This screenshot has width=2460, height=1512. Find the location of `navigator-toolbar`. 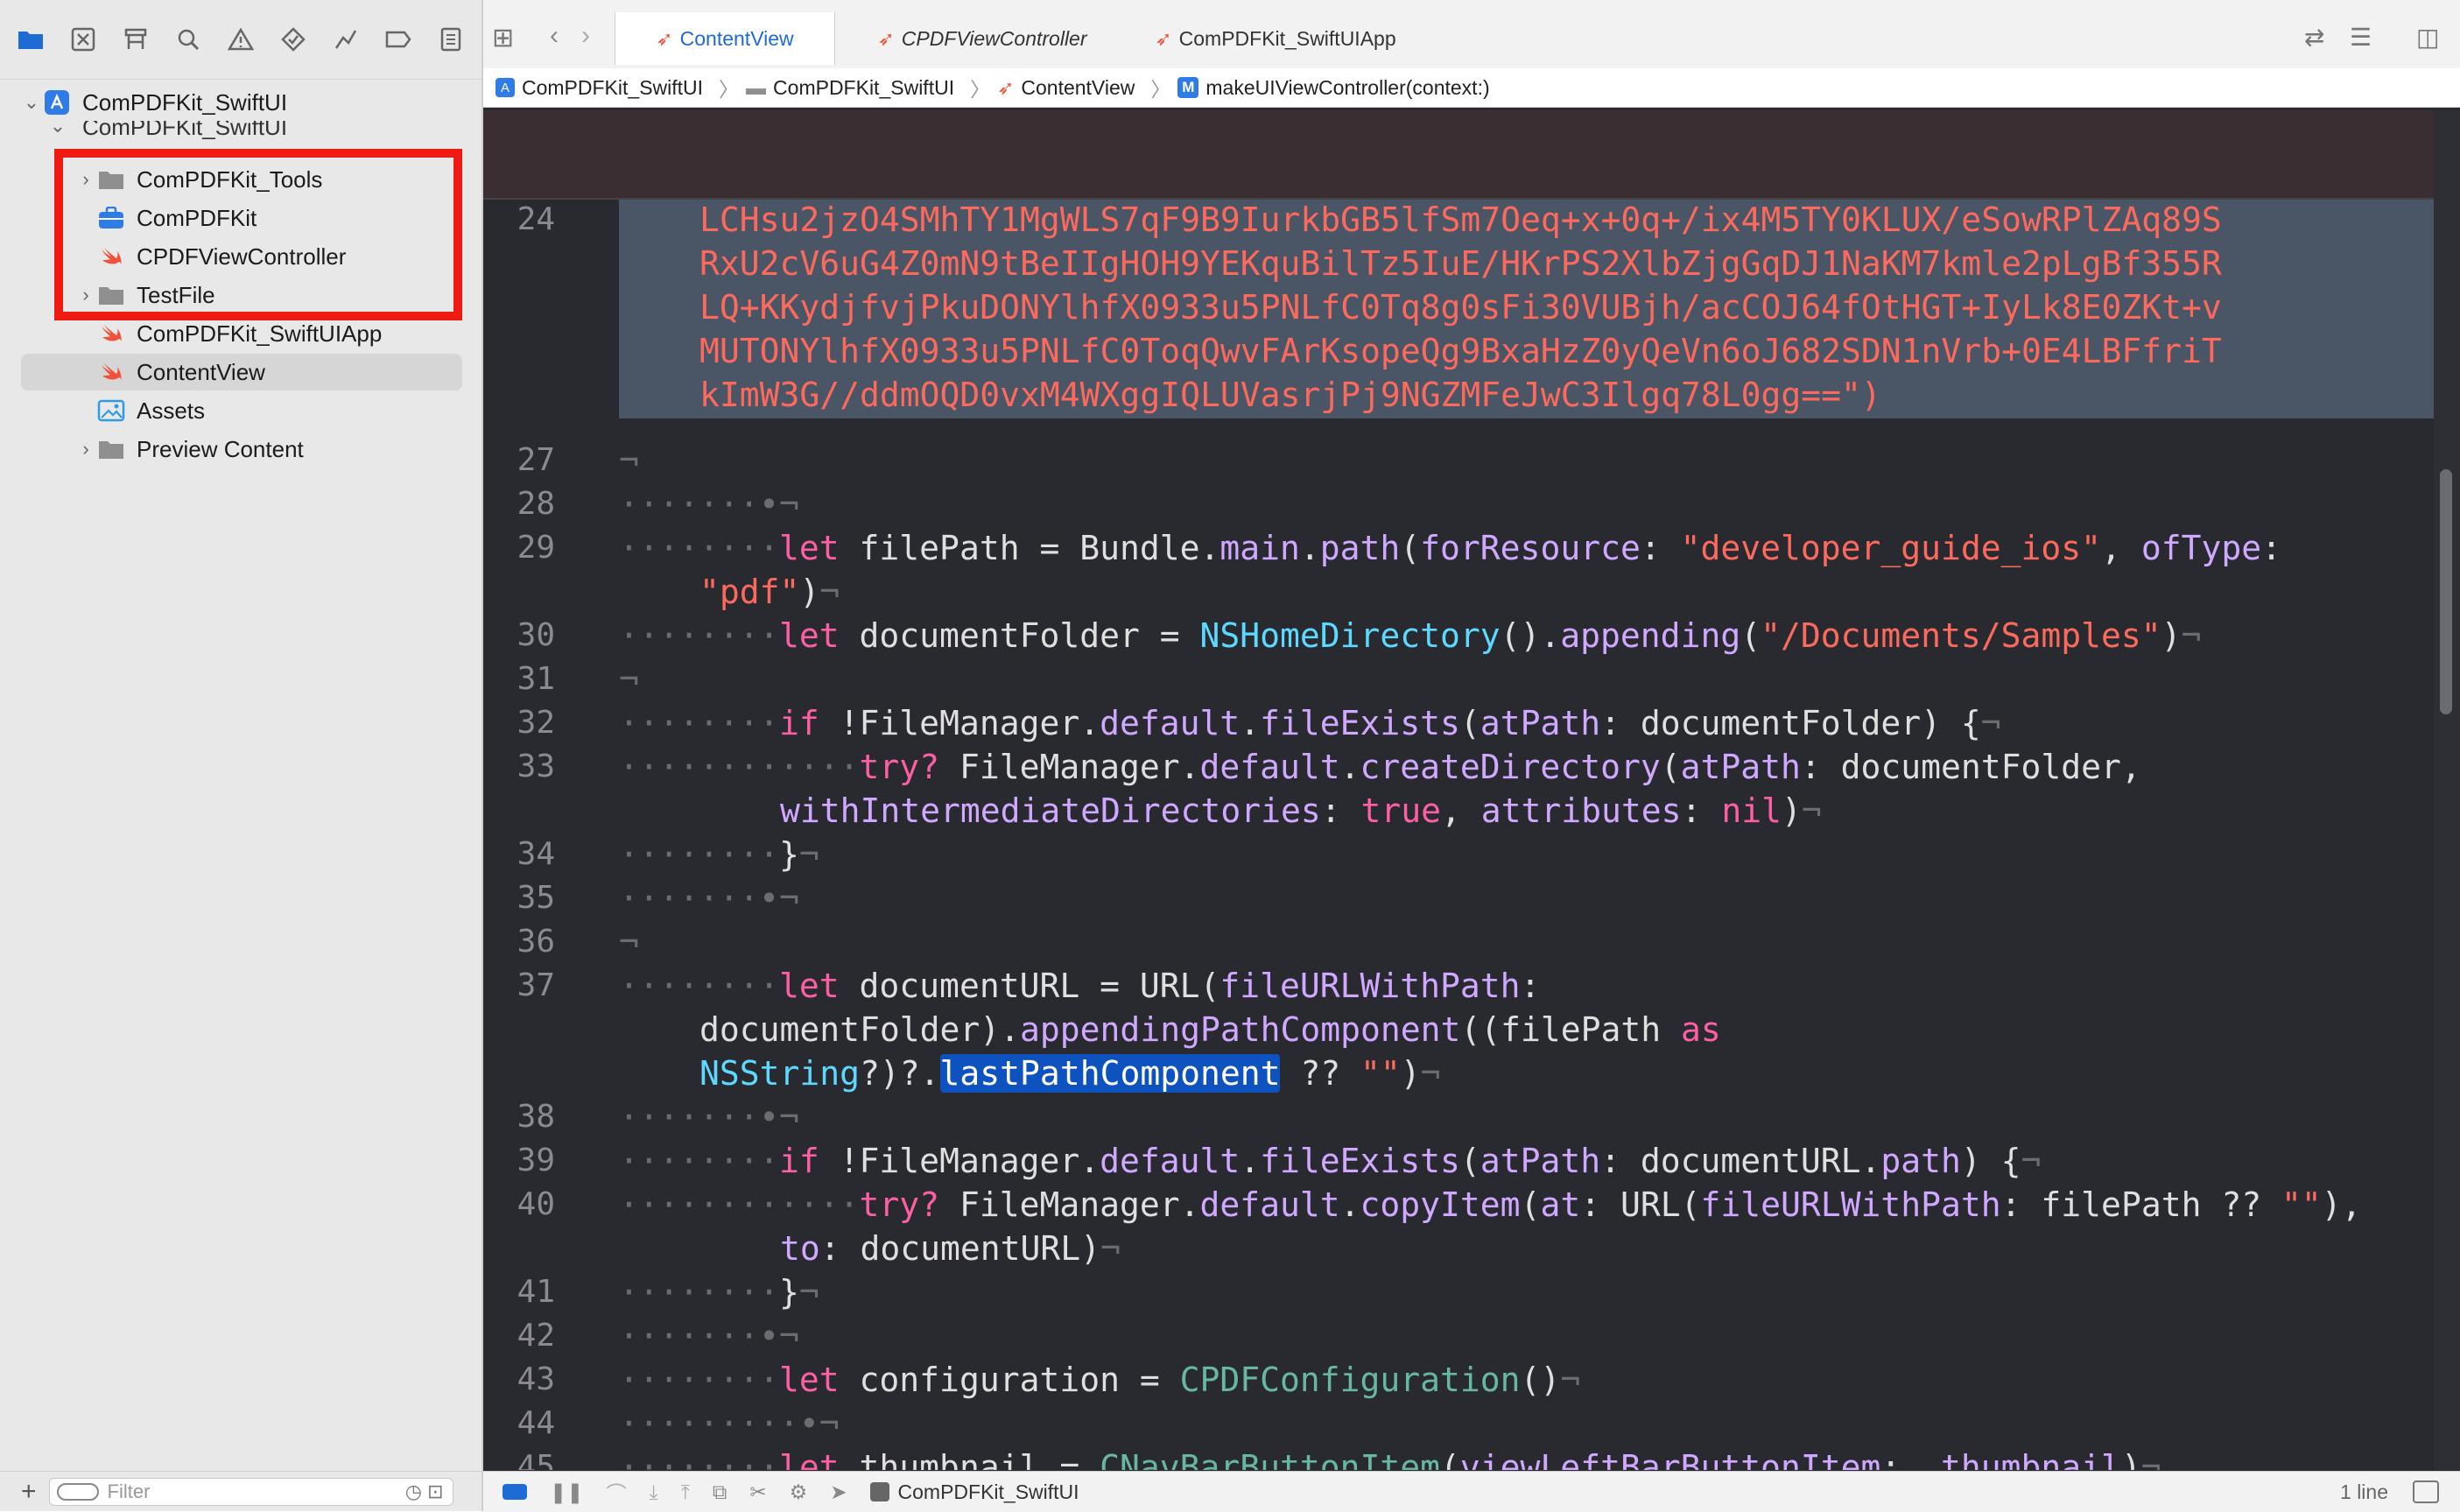

navigator-toolbar is located at coordinates (240, 40).